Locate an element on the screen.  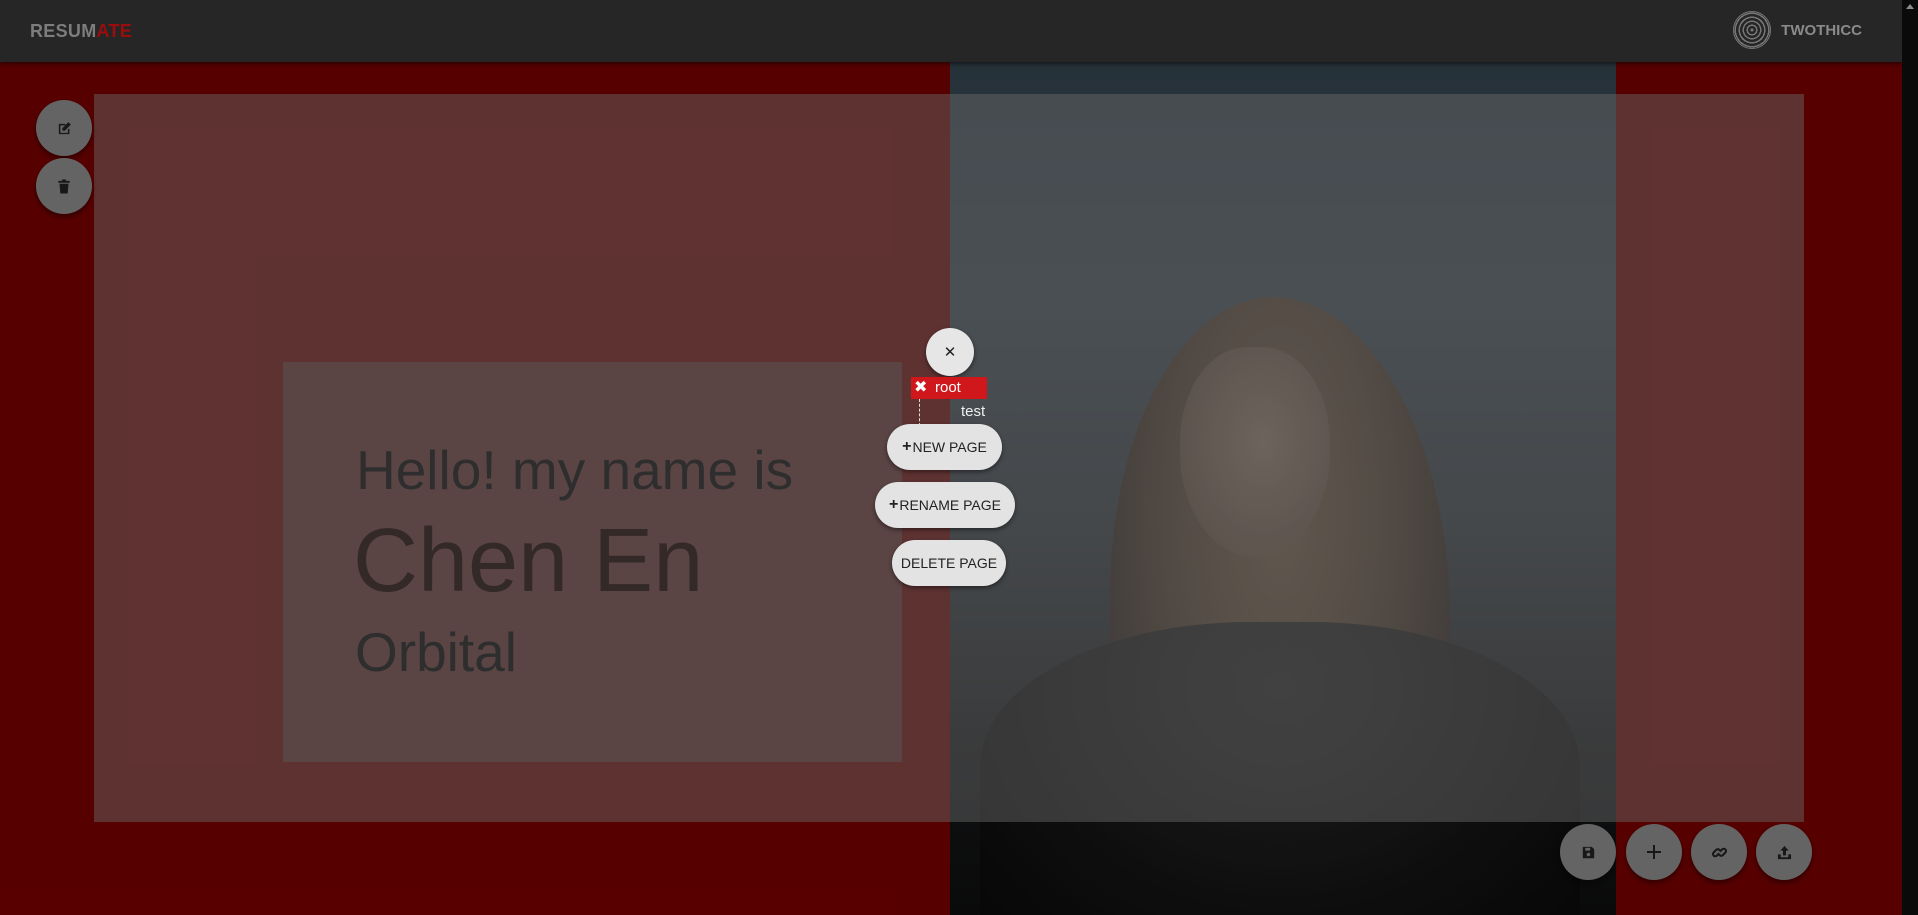
tree-node-test: test is located at coordinates (973, 411).